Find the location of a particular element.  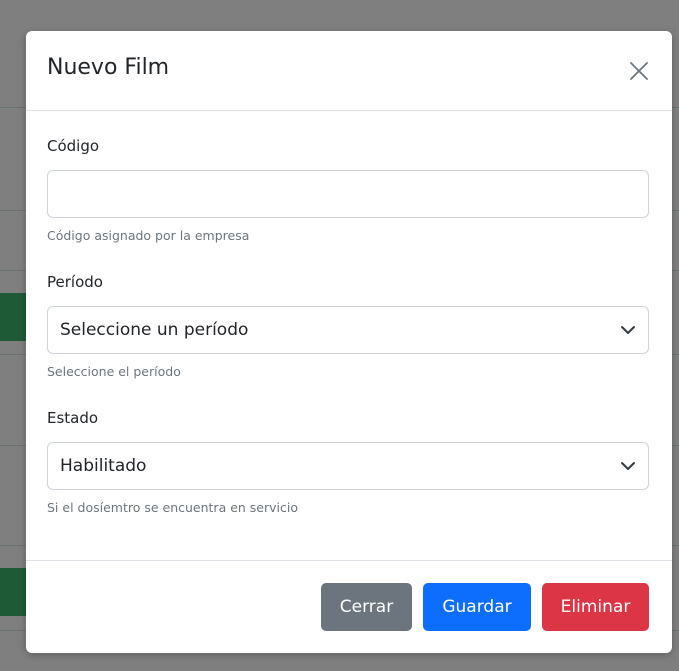

periodo-selected-value: Seleccione un período is located at coordinates (154, 330).